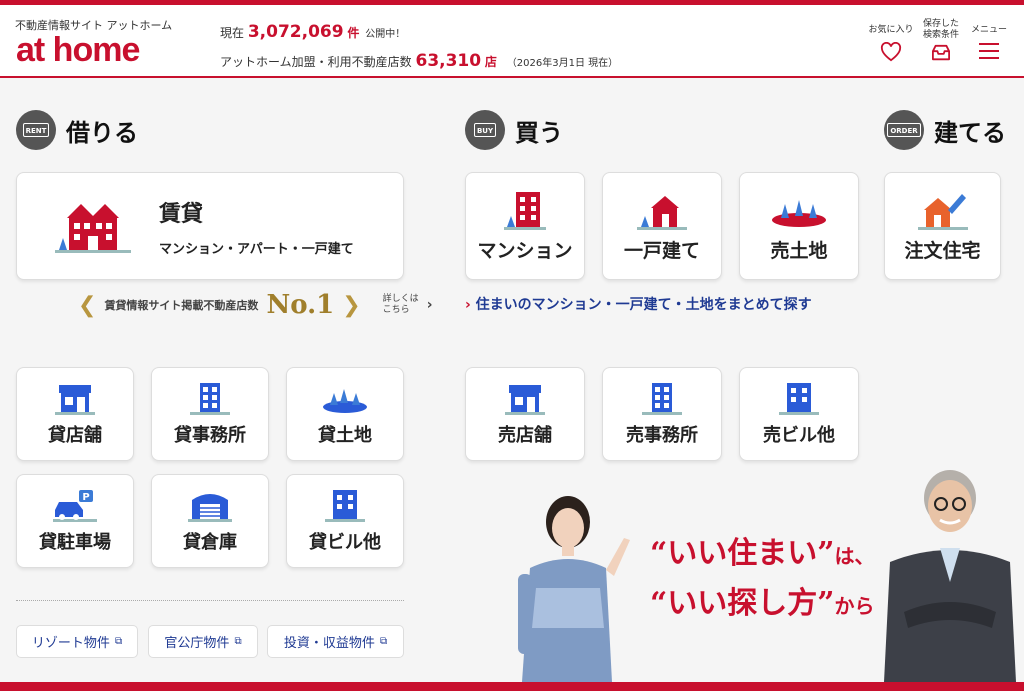 The height and width of the screenshot is (691, 1024). Describe the element at coordinates (181, 214) in the screenshot. I see `rental-title: 賃貸` at that location.